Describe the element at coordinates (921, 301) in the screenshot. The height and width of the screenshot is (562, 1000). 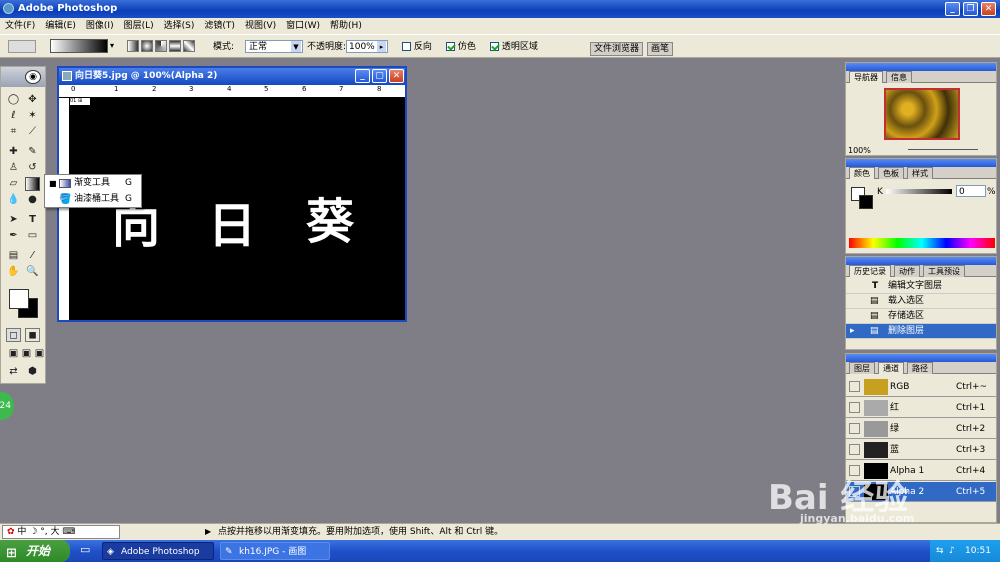
I see `history-item: ▤ 载入选区` at that location.